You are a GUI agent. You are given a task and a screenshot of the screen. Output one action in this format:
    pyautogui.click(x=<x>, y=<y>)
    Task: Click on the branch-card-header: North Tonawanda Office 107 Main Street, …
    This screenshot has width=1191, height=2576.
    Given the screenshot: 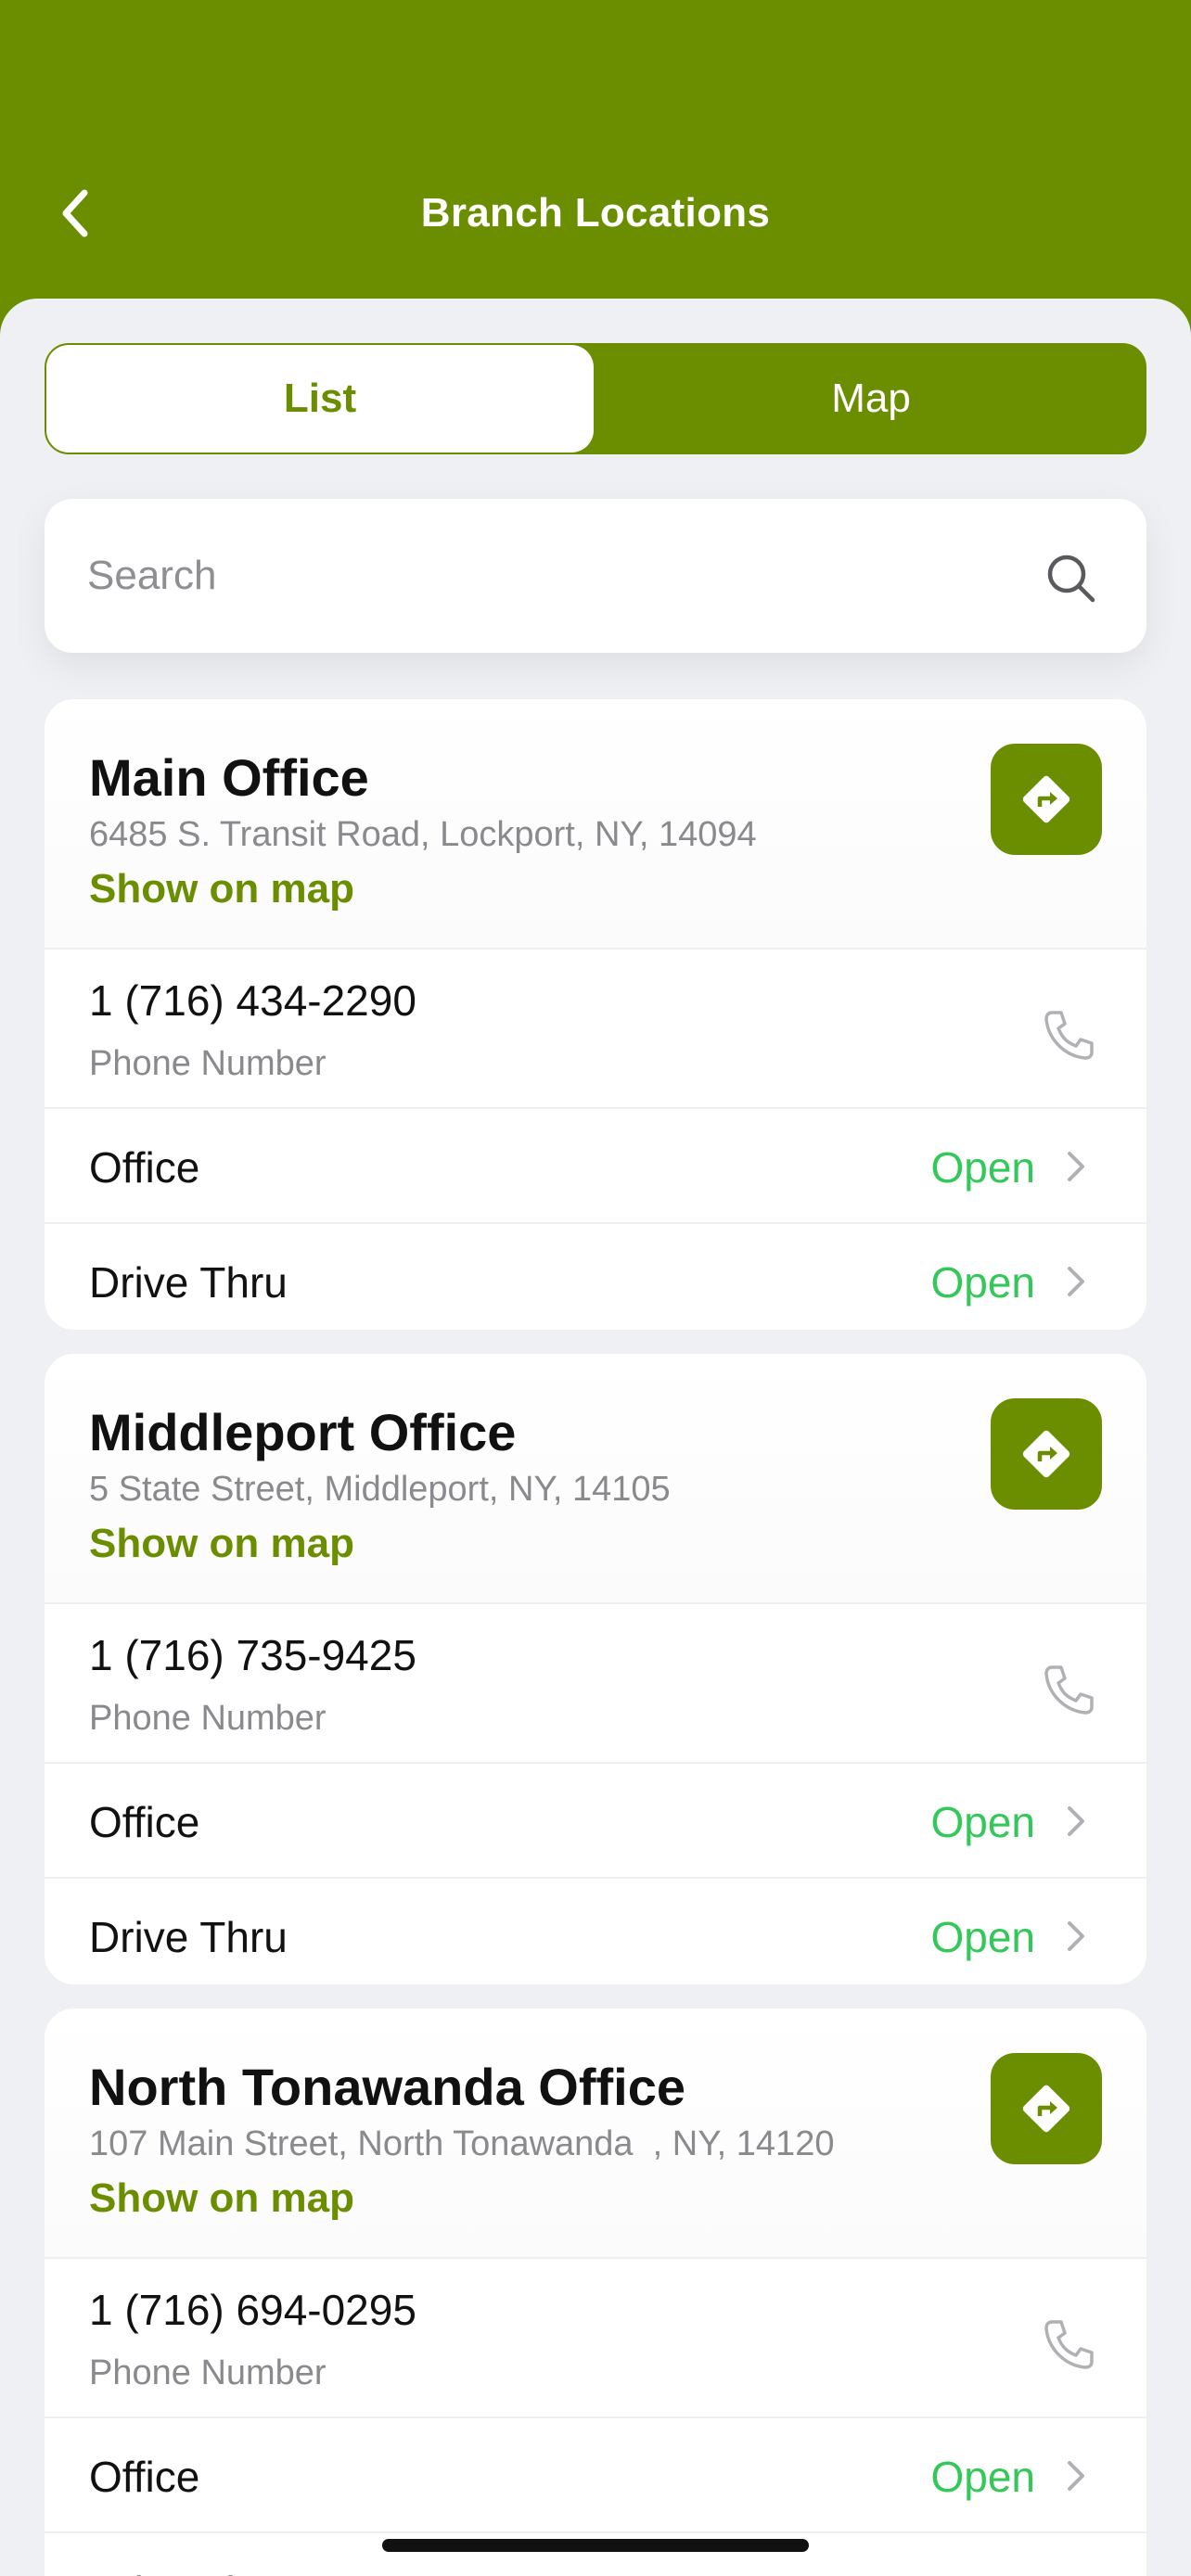 What is the action you would take?
    pyautogui.click(x=595, y=2133)
    